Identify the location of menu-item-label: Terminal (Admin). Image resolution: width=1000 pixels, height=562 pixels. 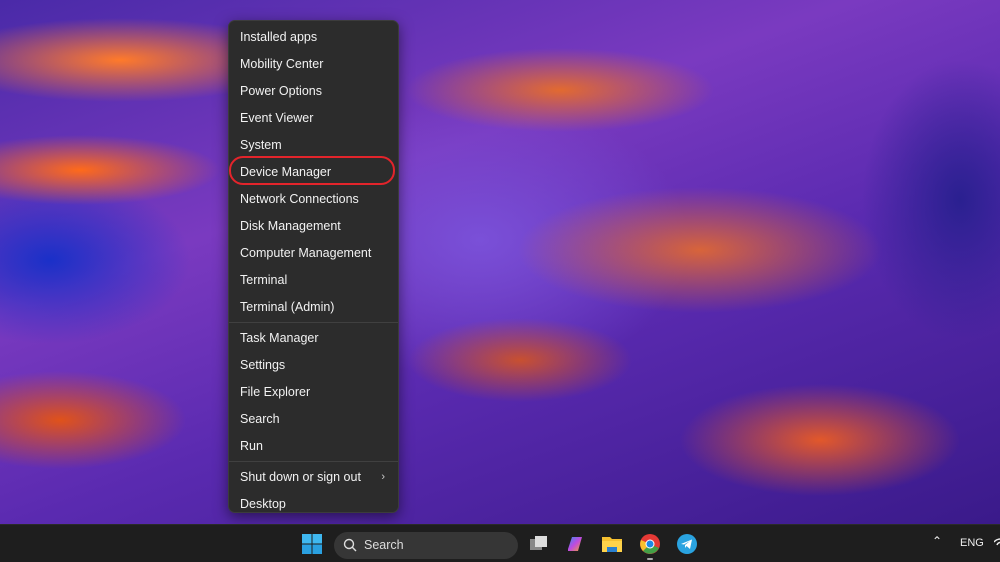
(287, 307).